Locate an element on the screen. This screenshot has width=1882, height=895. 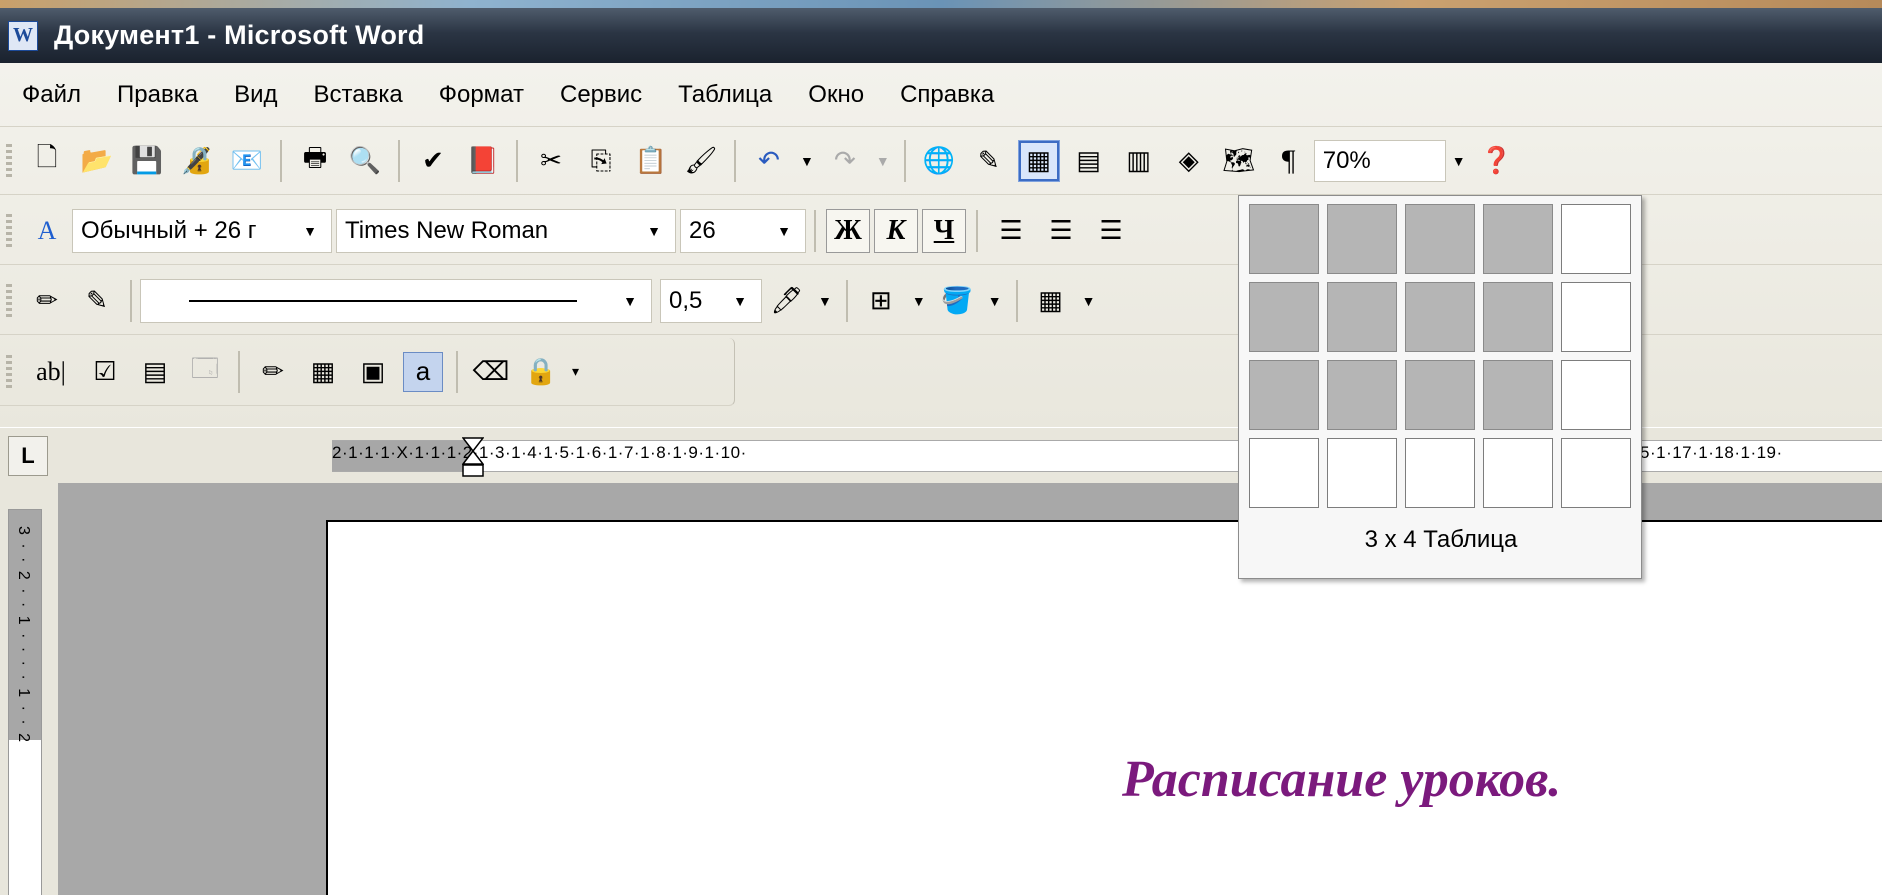
underline-button: Ч is located at coordinates (944, 230).